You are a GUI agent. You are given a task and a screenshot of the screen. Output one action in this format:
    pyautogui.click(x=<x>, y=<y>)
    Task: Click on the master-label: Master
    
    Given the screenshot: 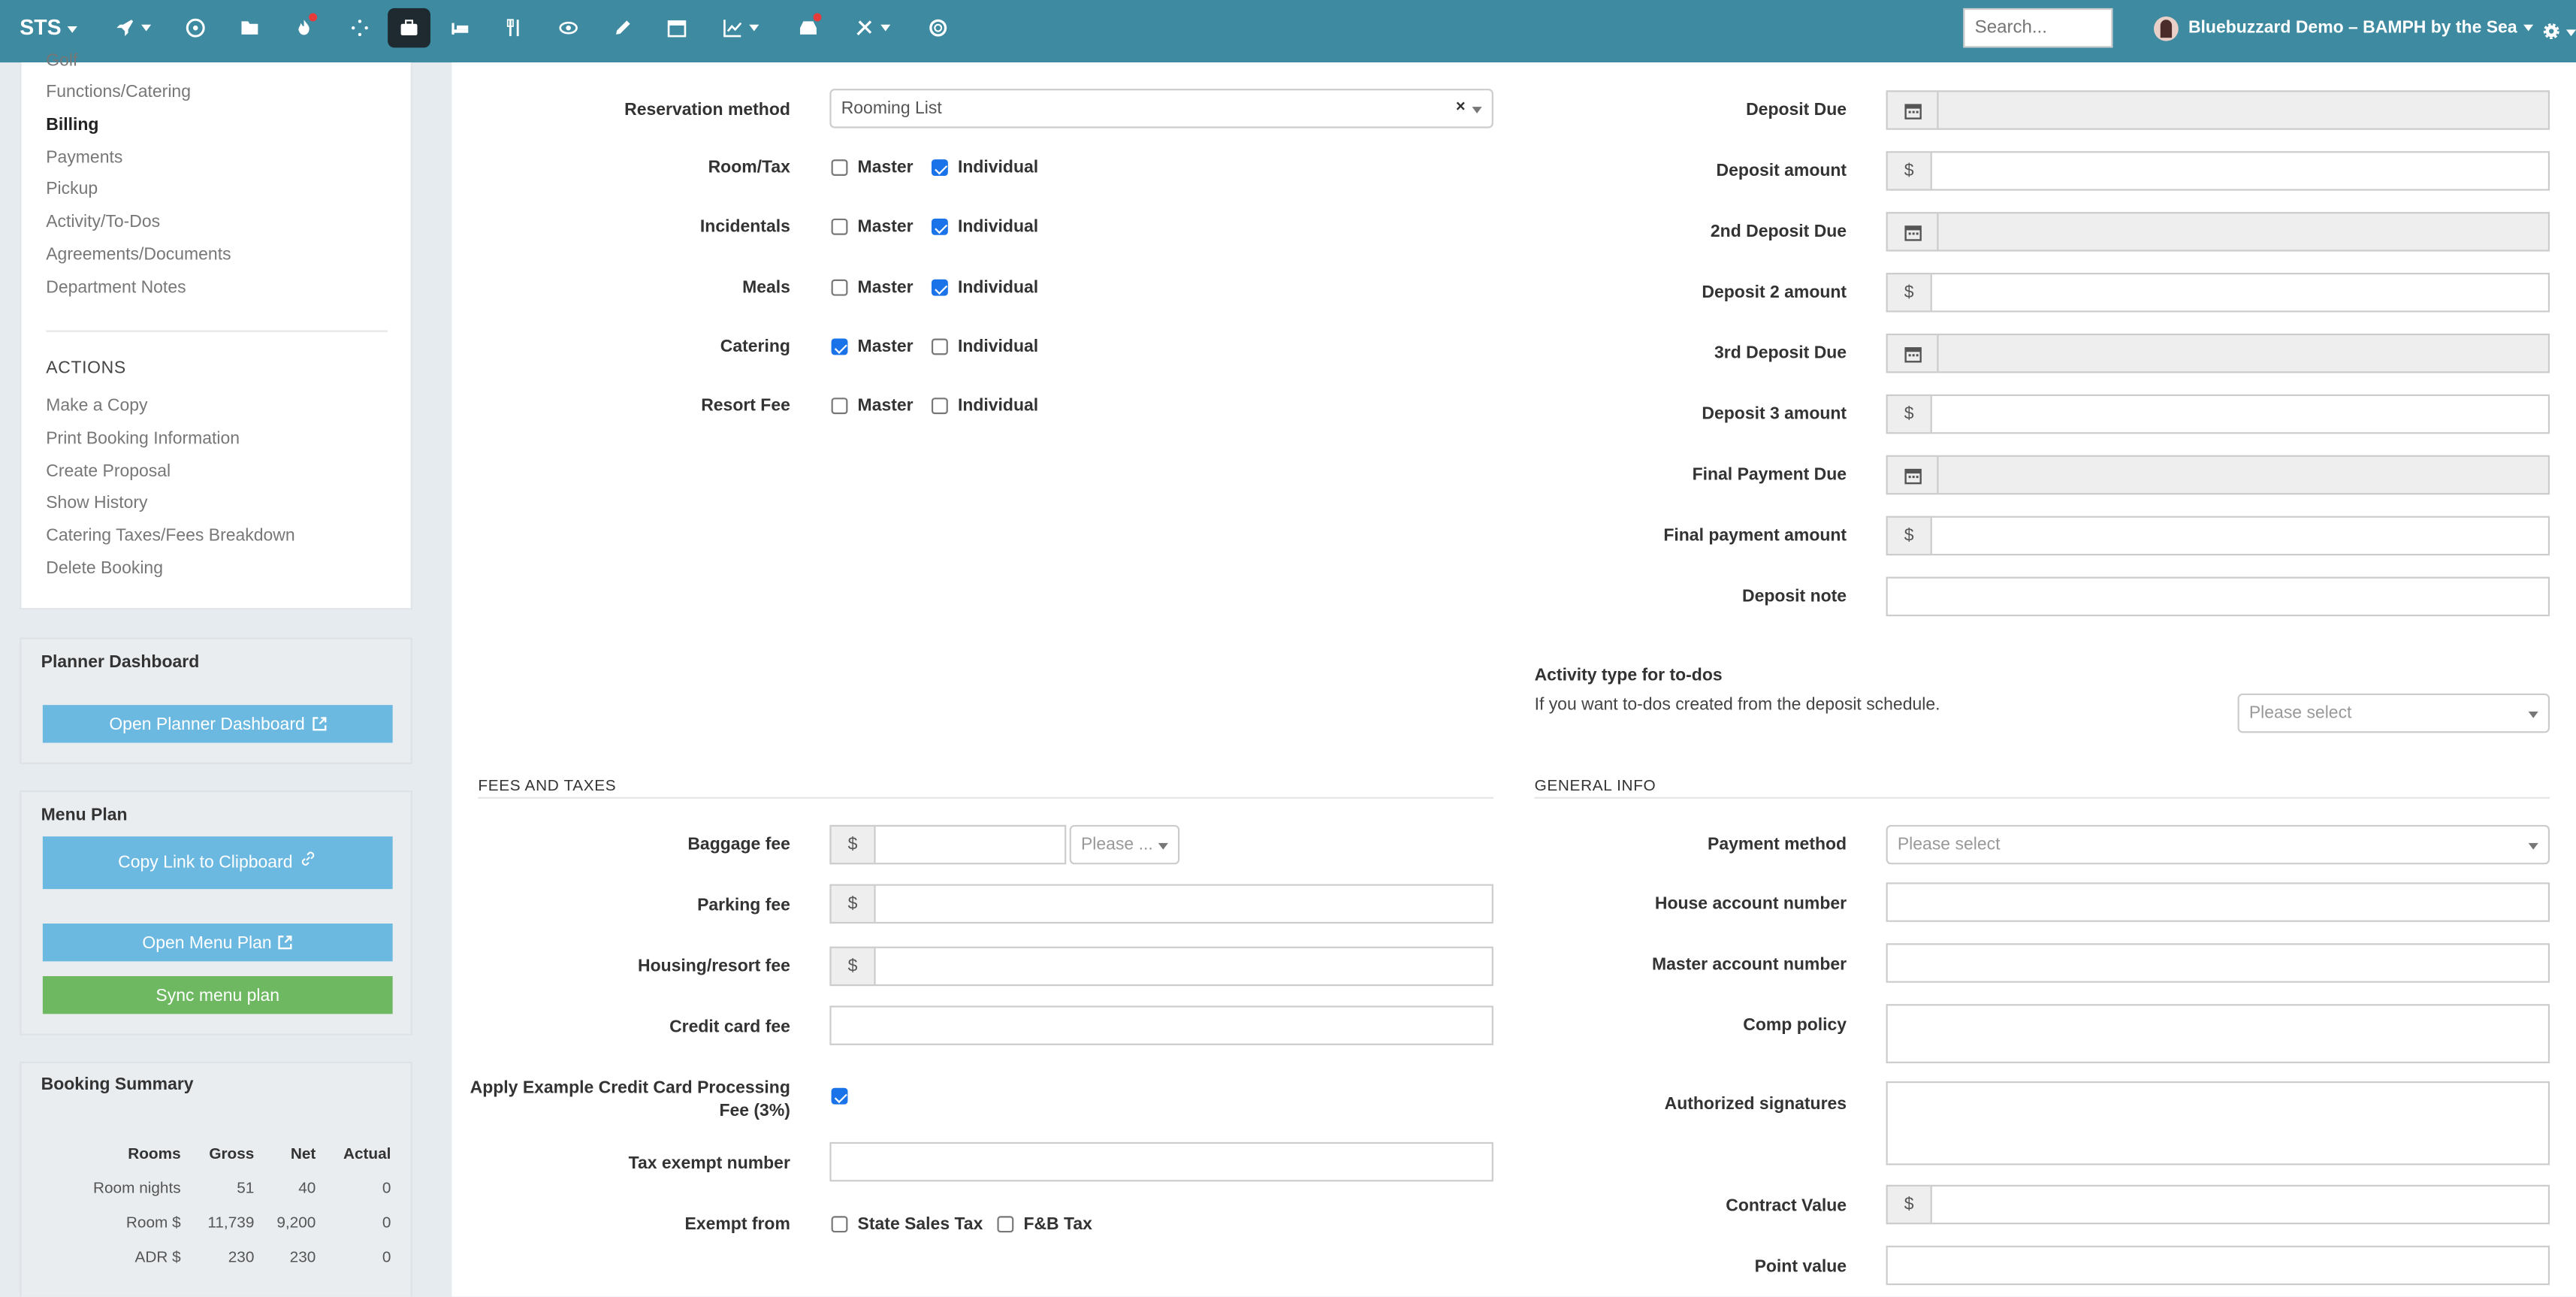 What is the action you would take?
    pyautogui.click(x=885, y=406)
    